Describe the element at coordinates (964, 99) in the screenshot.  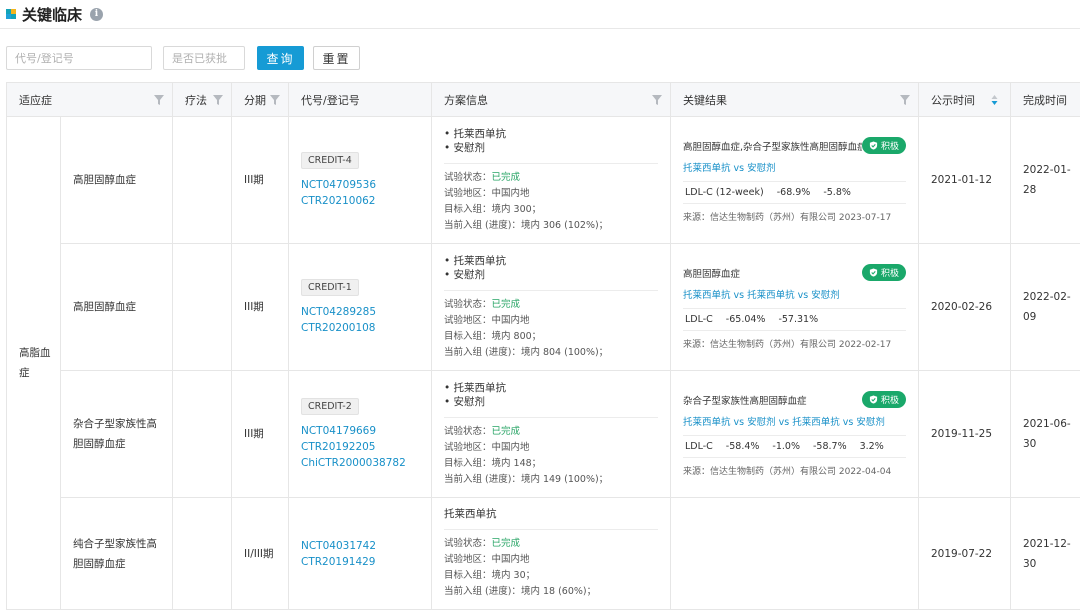
I see `col-publish: 公示时间` at that location.